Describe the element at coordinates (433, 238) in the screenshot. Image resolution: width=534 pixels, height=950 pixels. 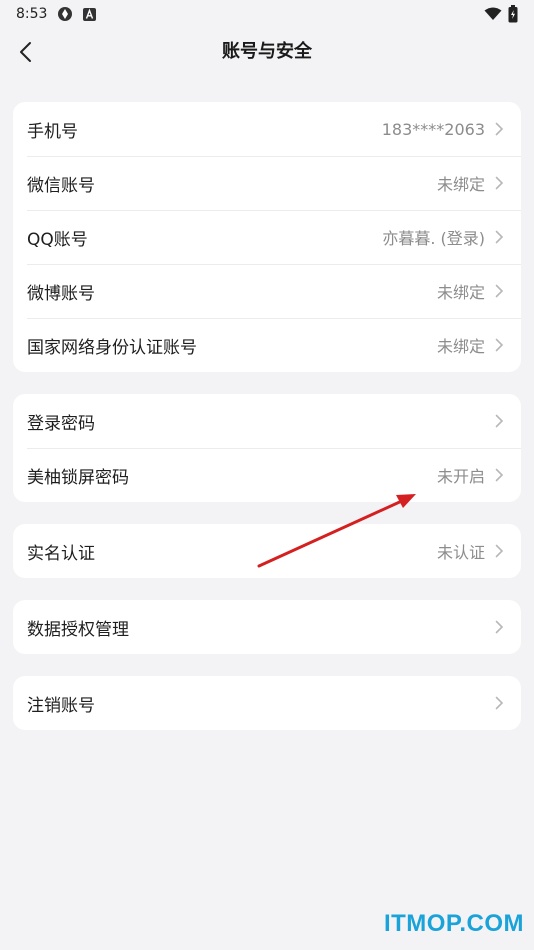
I see `row-value: 亦暮暮. (登录)` at that location.